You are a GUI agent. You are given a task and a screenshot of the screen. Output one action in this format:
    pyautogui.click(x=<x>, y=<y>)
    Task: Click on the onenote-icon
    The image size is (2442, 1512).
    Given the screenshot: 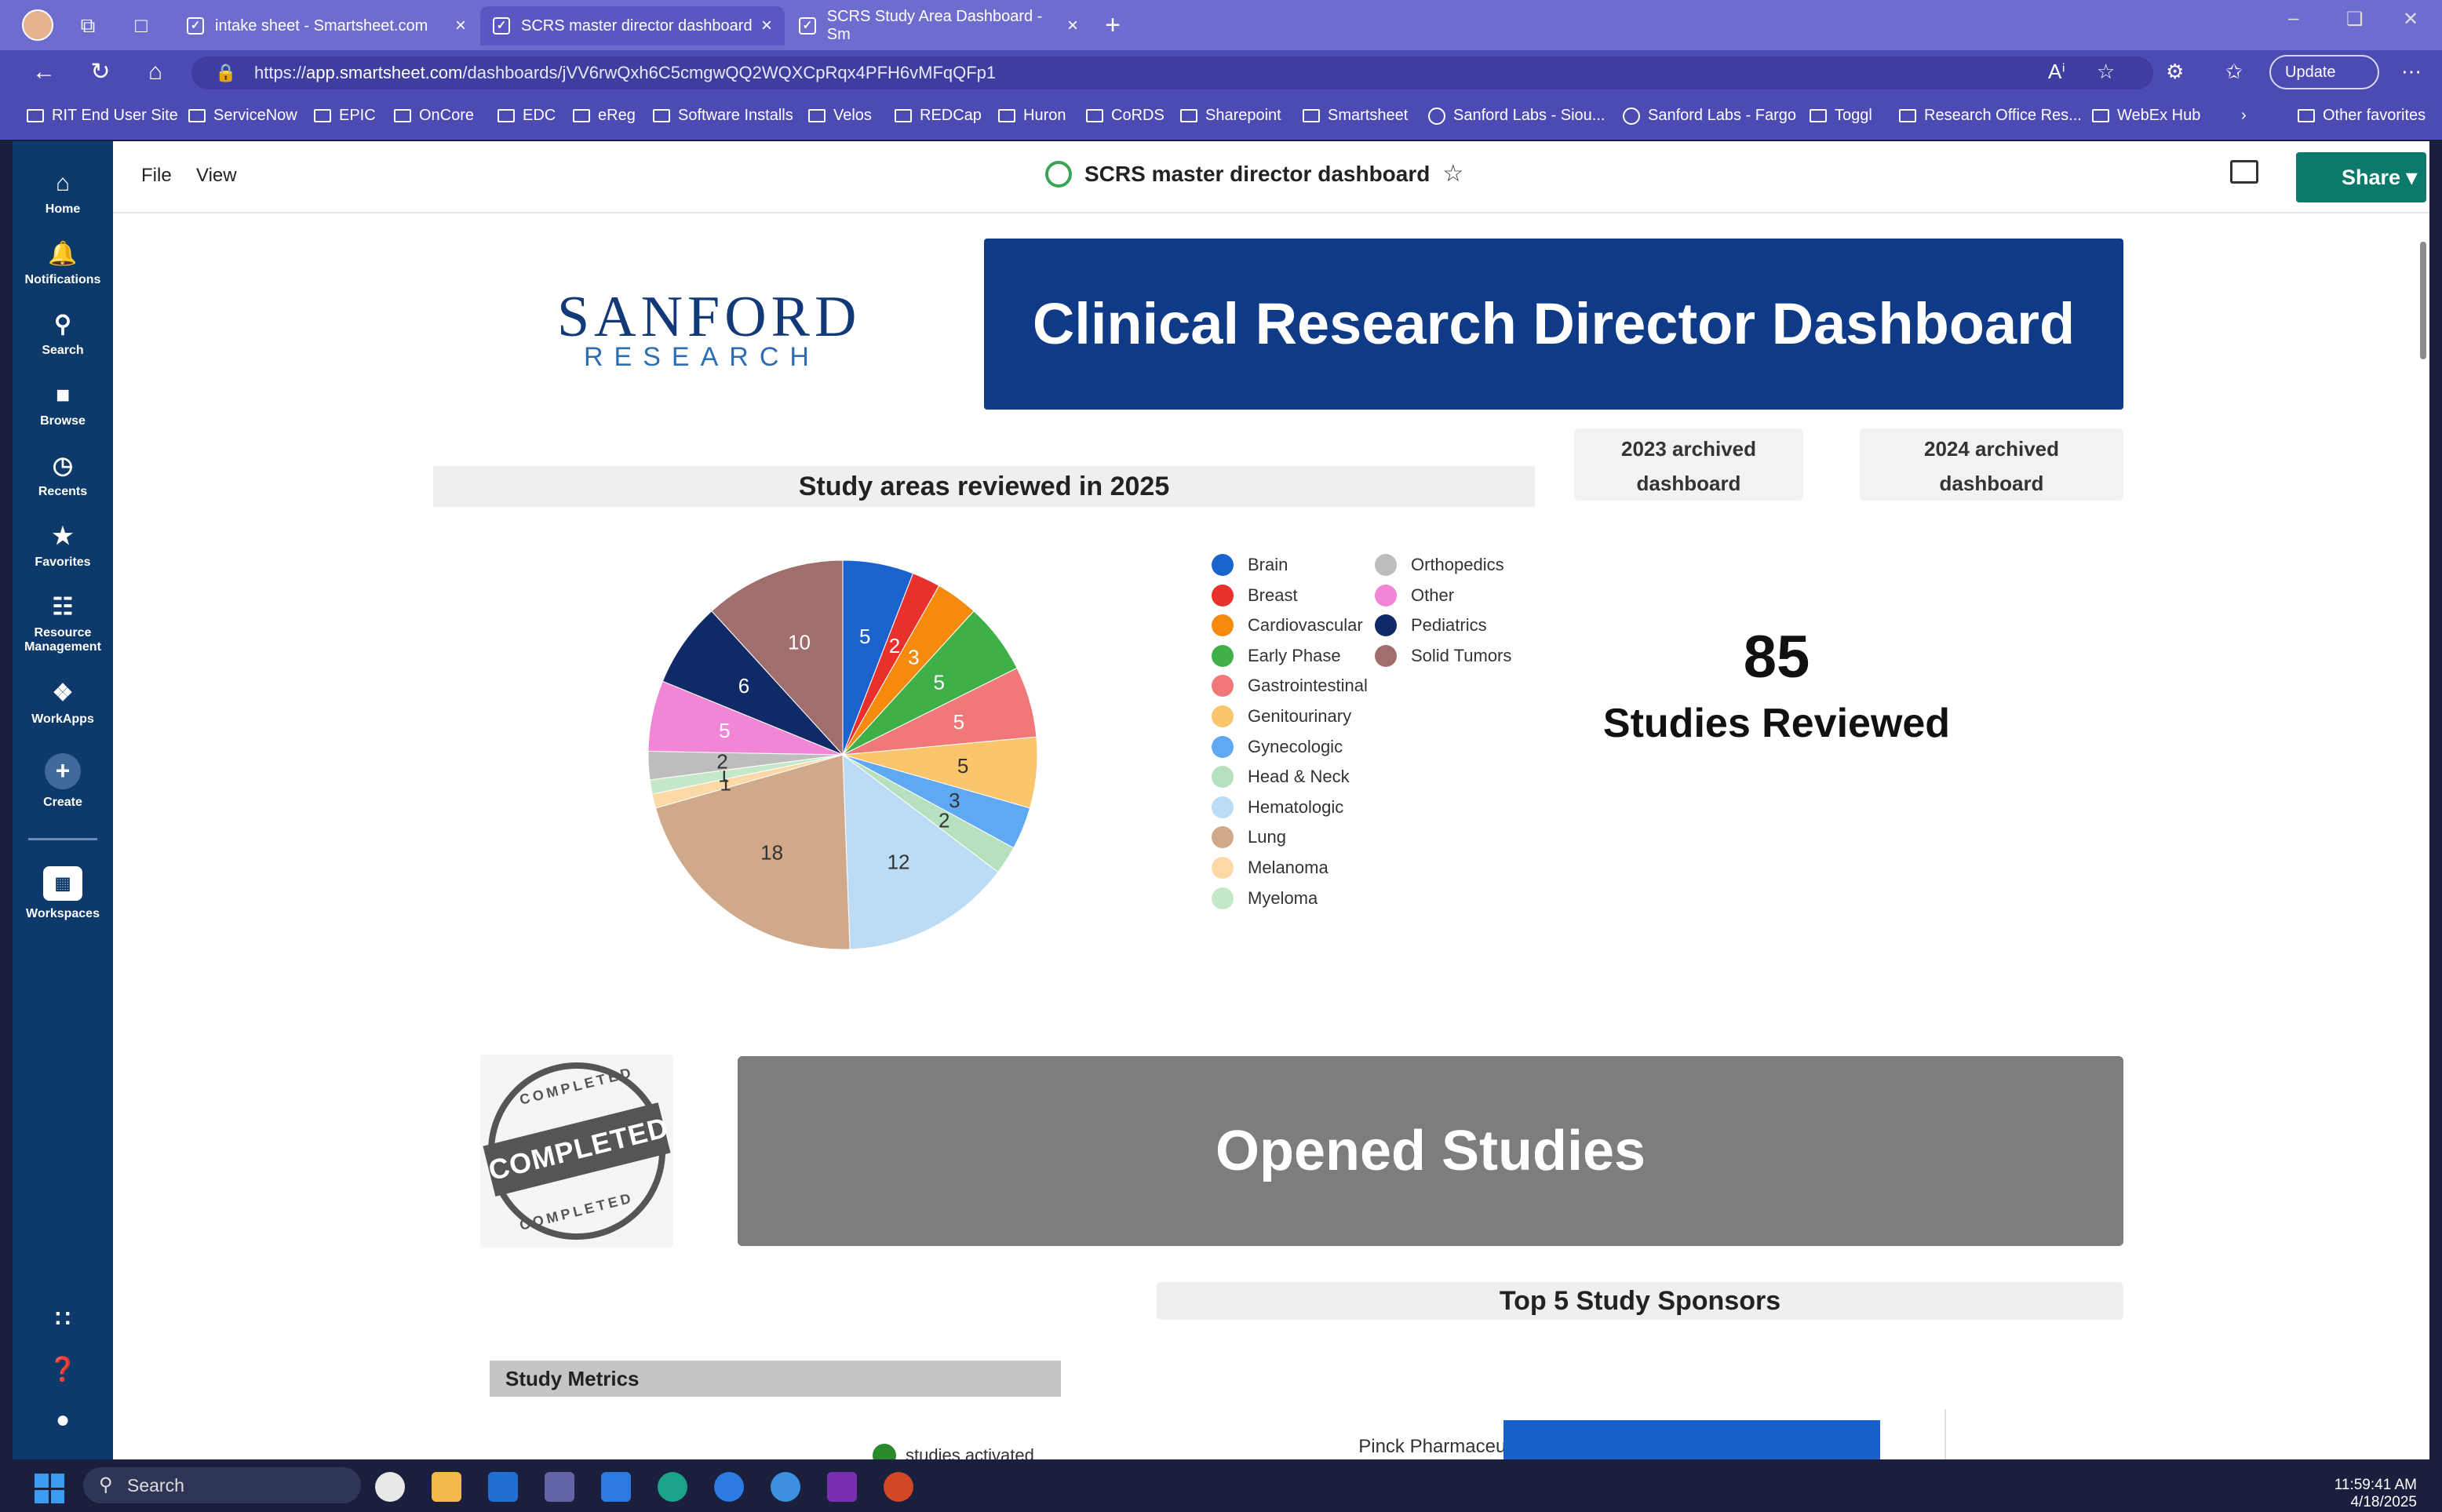 What is the action you would take?
    pyautogui.click(x=842, y=1487)
    